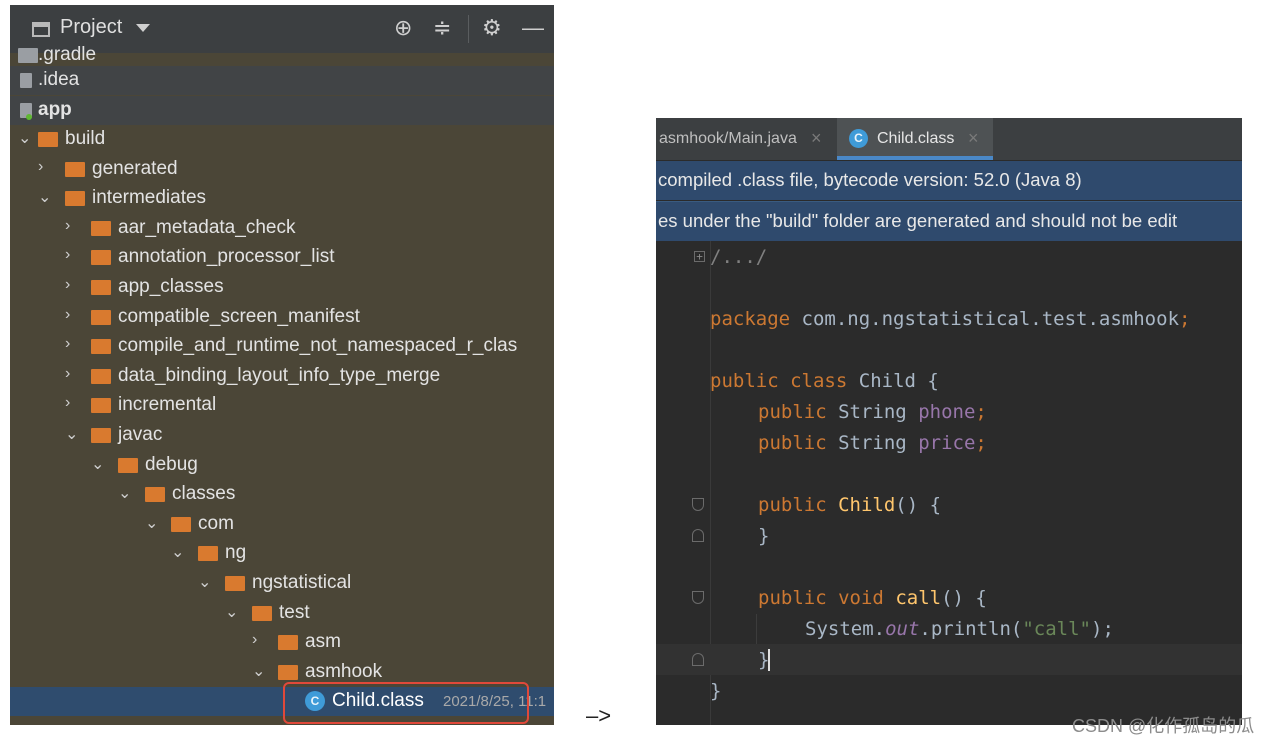 This screenshot has height=742, width=1280. What do you see at coordinates (599, 715) in the screenshot?
I see `flow-arrow: –>` at bounding box center [599, 715].